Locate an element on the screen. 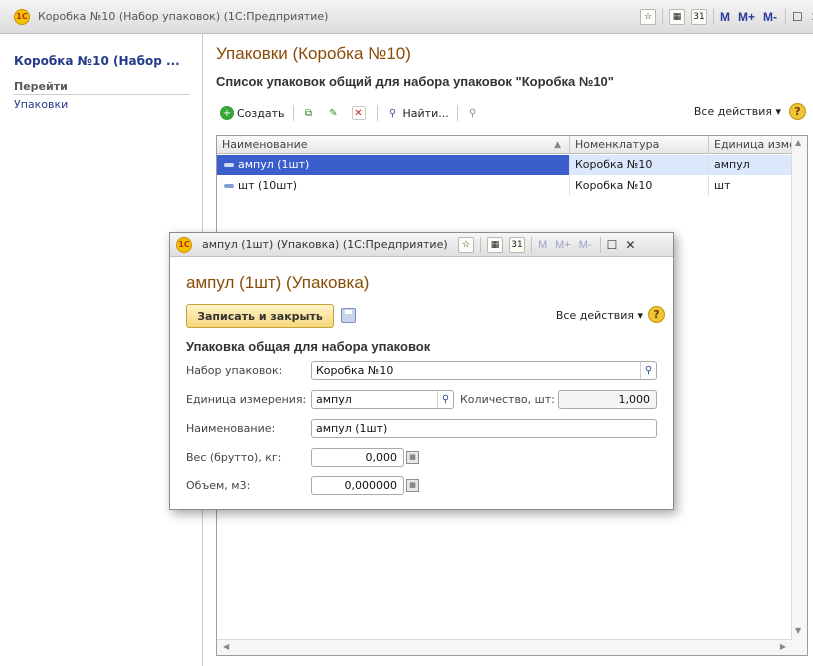 This screenshot has height=666, width=813. sidebar-item-packages: Упаковки is located at coordinates (41, 104).